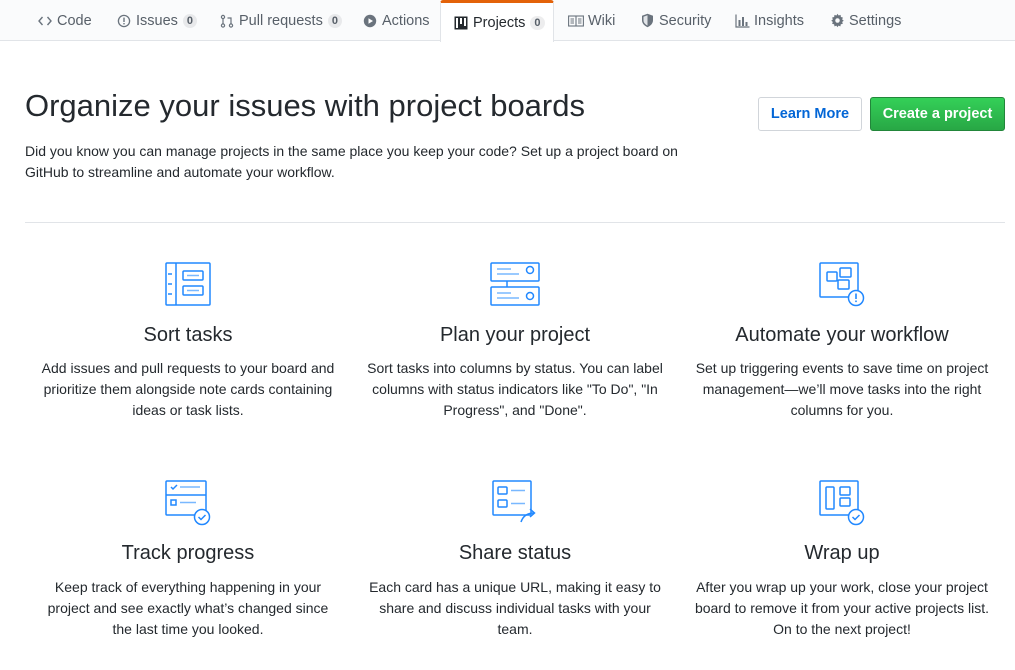  Describe the element at coordinates (305, 105) in the screenshot. I see `page-title: Organize your issues with project boards` at that location.